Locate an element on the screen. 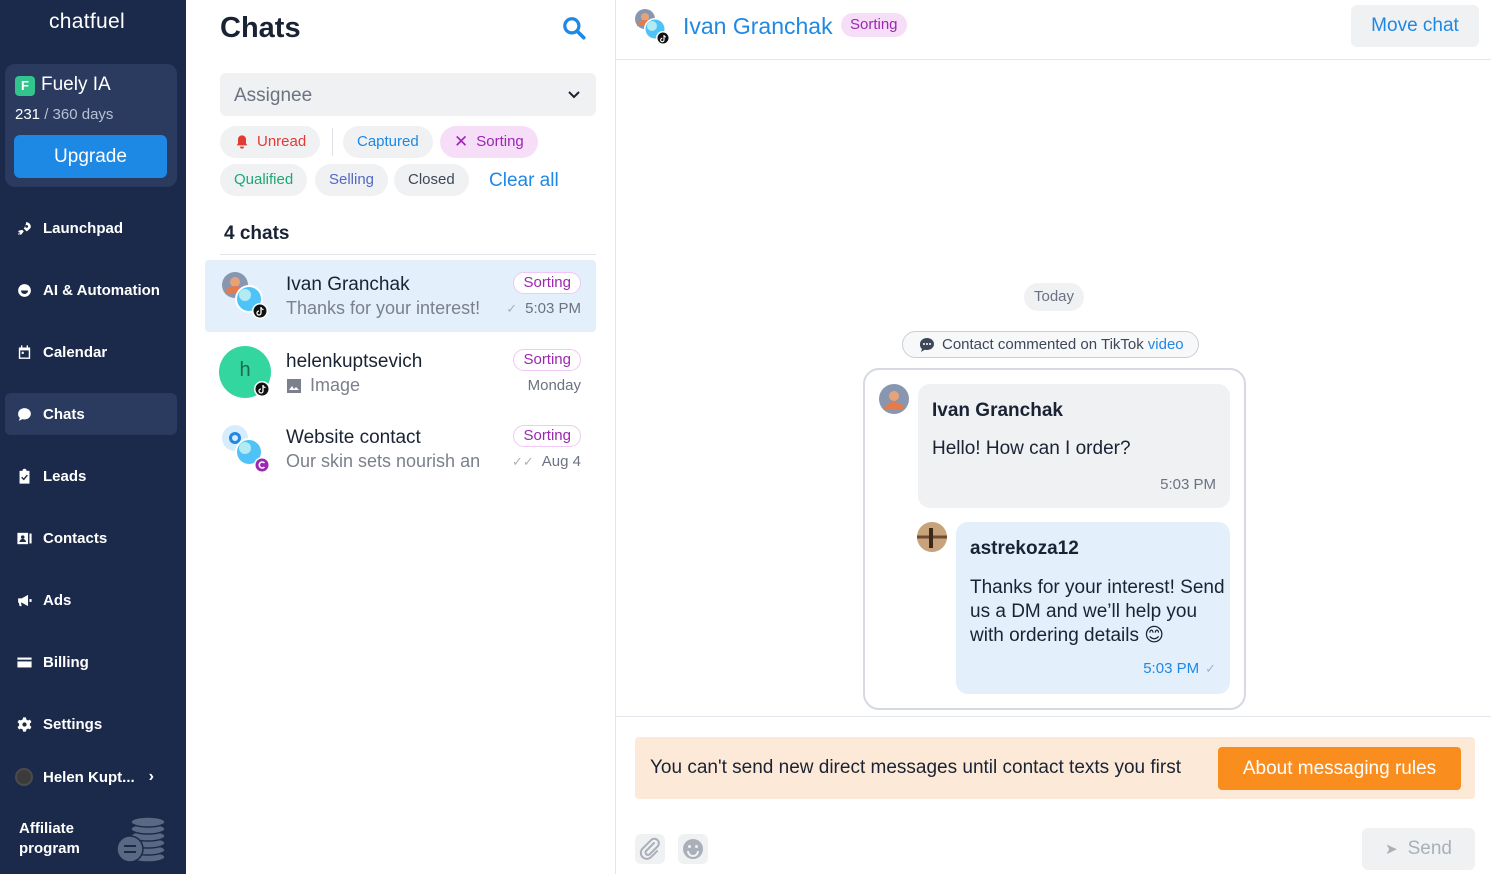  chat-count: 4 chats is located at coordinates (257, 233).